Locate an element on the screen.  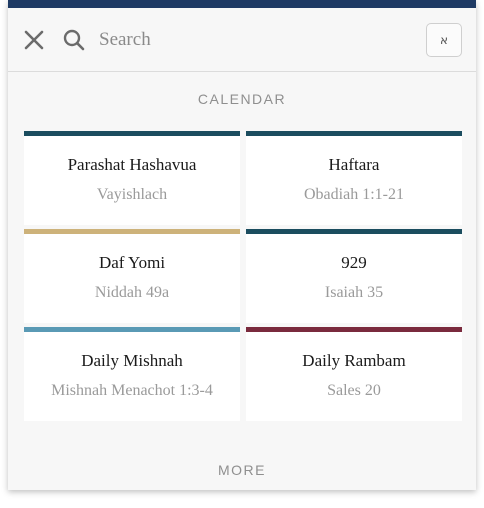
hebrew-keyboard-button: א is located at coordinates (444, 40).